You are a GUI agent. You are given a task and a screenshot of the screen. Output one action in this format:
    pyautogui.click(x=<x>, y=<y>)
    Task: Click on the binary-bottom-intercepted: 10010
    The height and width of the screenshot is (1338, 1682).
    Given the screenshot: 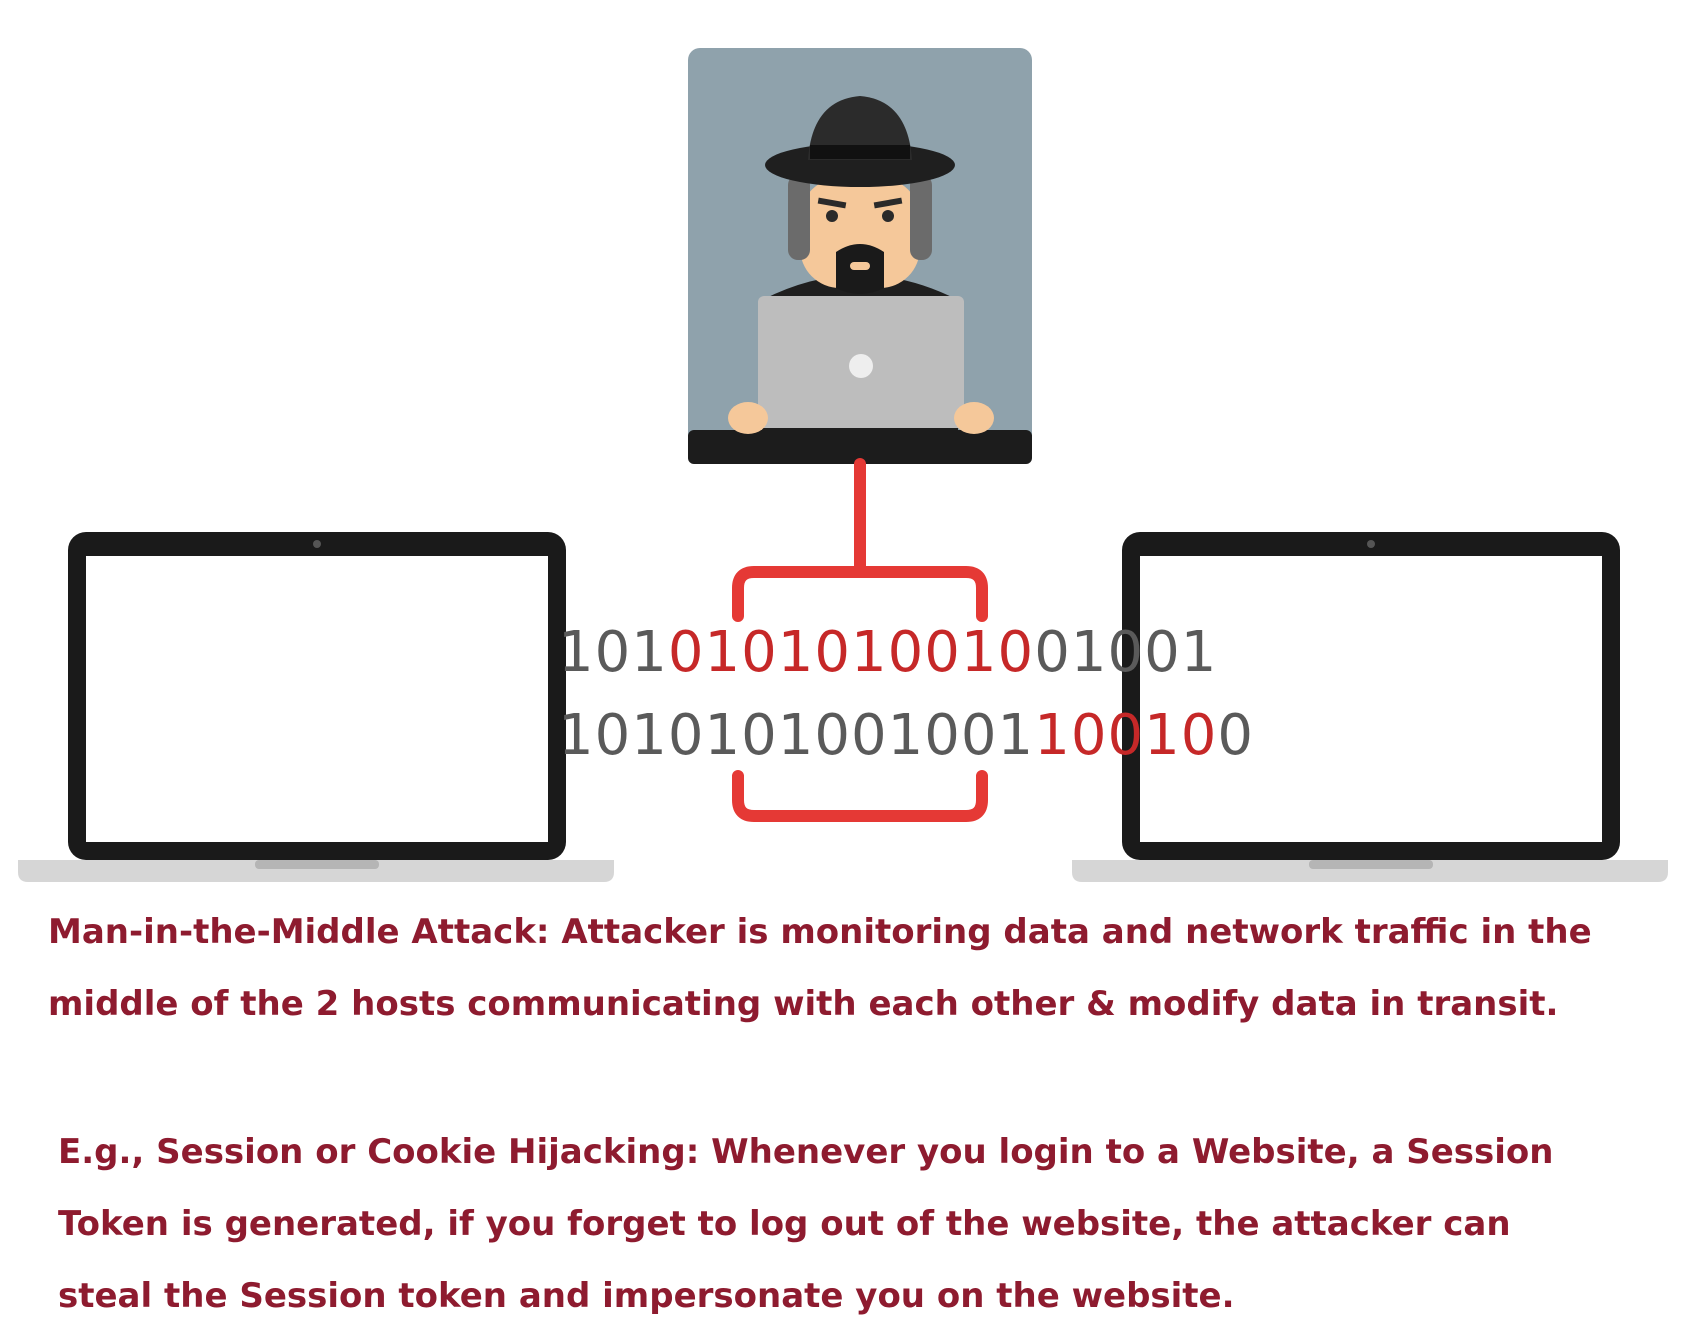 What is the action you would take?
    pyautogui.click(x=1126, y=735)
    